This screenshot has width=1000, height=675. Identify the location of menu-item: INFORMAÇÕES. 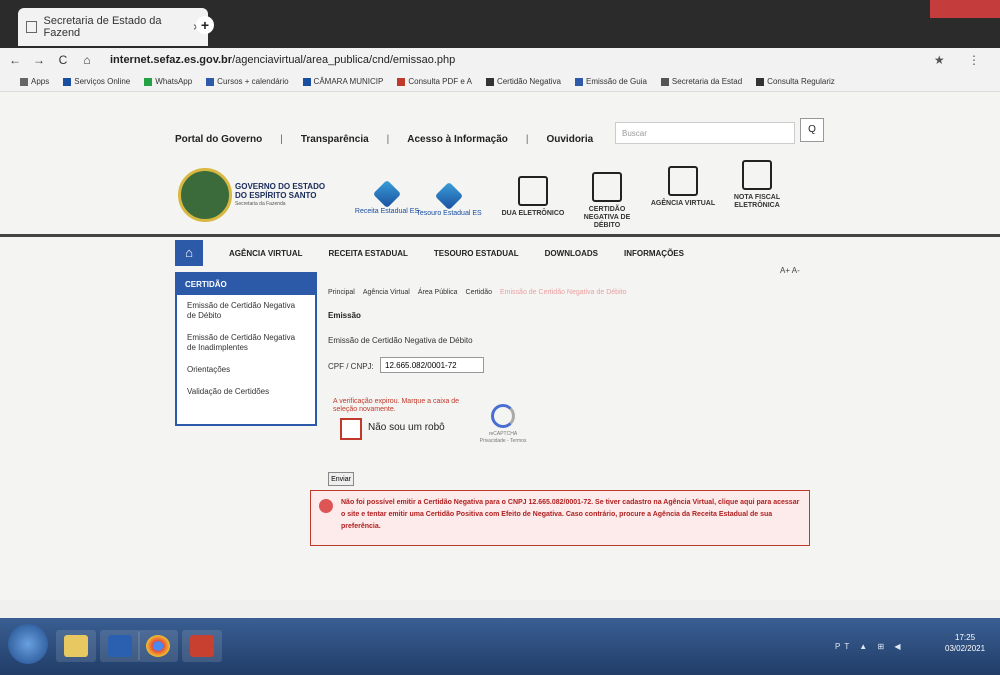
(654, 253).